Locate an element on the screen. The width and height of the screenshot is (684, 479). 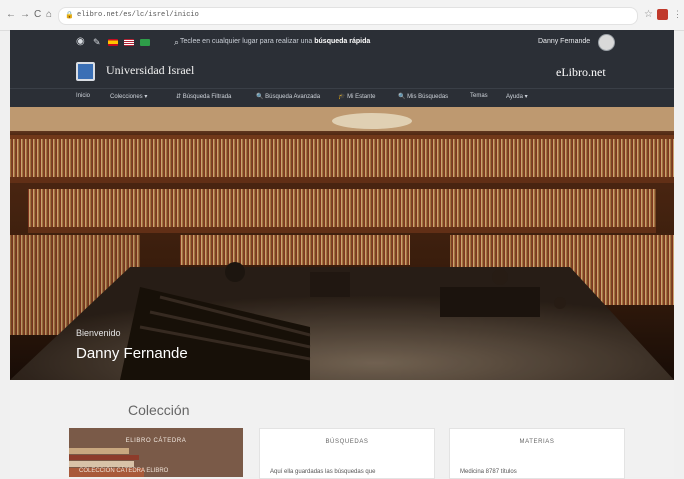
forward-icon: → is located at coordinates (25, 15).